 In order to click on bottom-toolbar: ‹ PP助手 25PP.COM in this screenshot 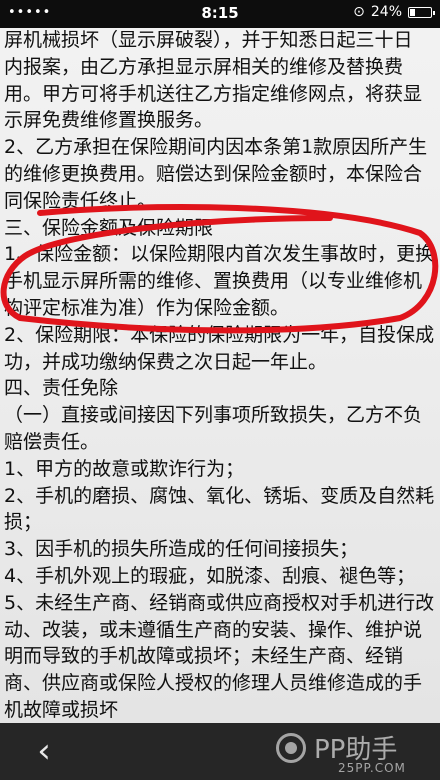, I will do `click(220, 751)`.